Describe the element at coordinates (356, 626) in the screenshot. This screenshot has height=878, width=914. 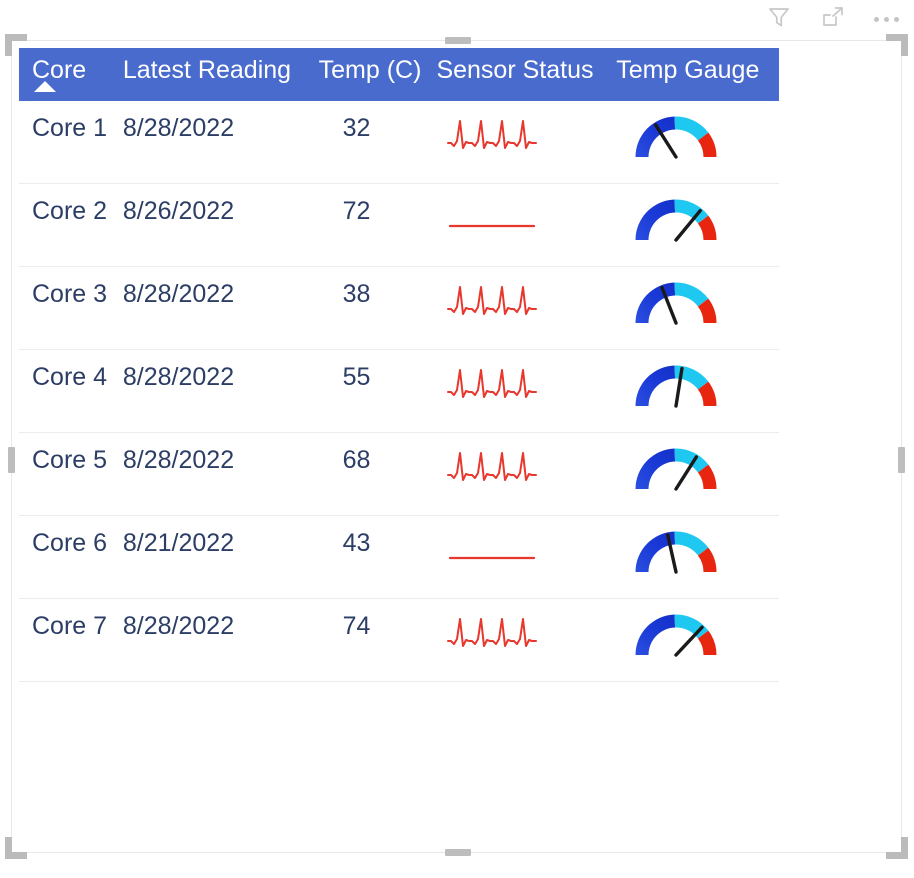
I see `cell-temp-c: 74` at that location.